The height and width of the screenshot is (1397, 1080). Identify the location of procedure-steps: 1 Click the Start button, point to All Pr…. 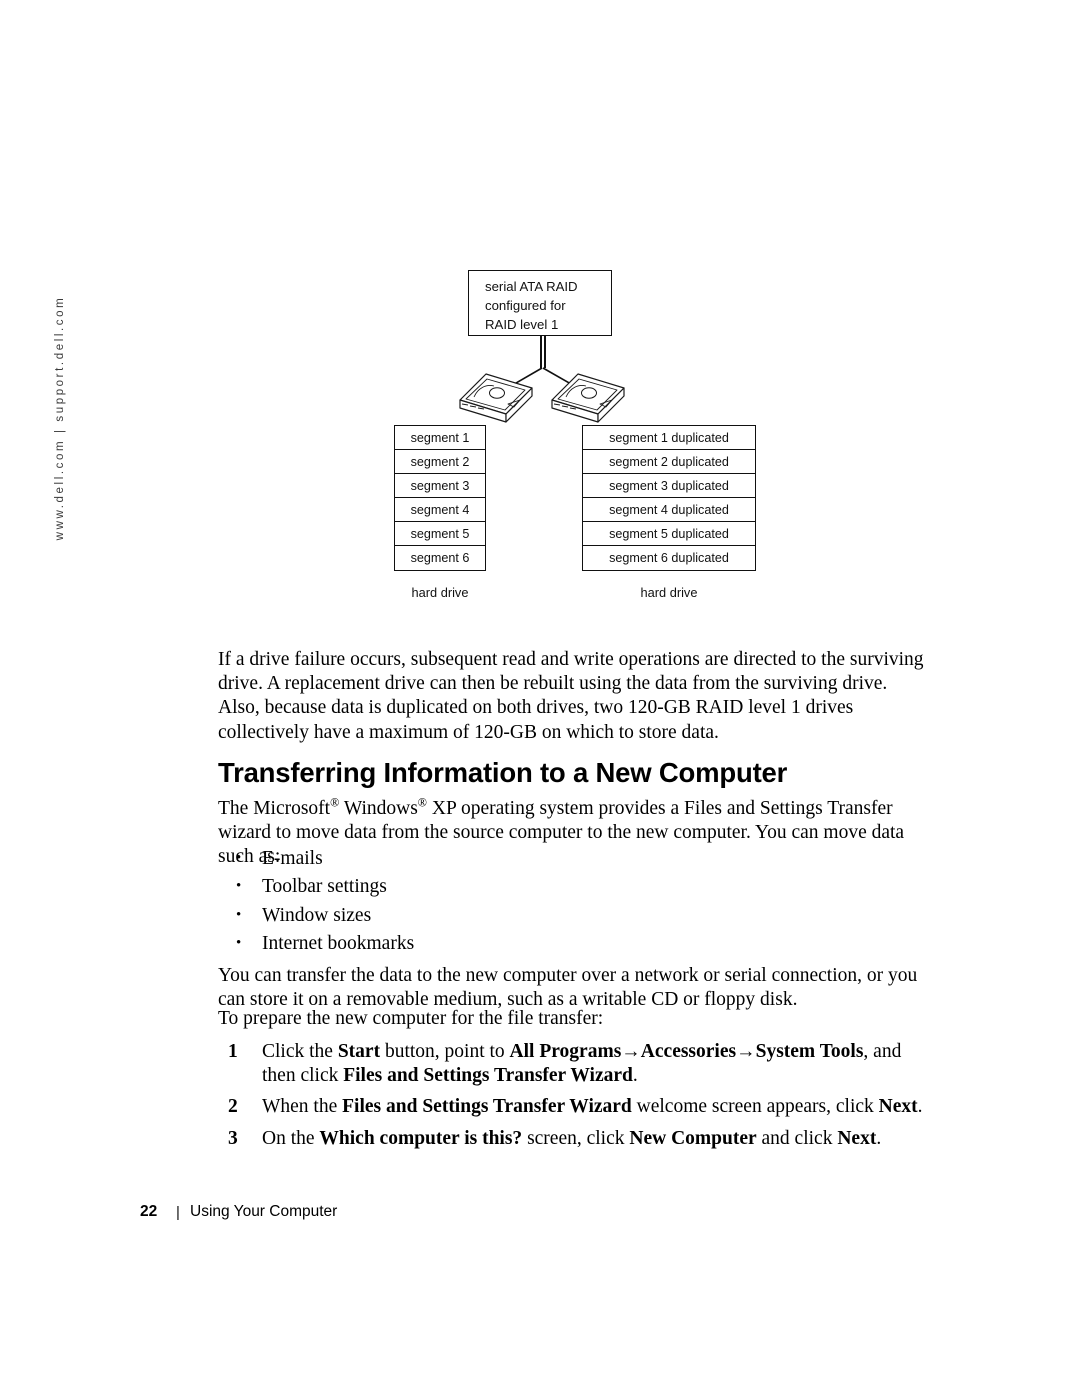
(574, 1095).